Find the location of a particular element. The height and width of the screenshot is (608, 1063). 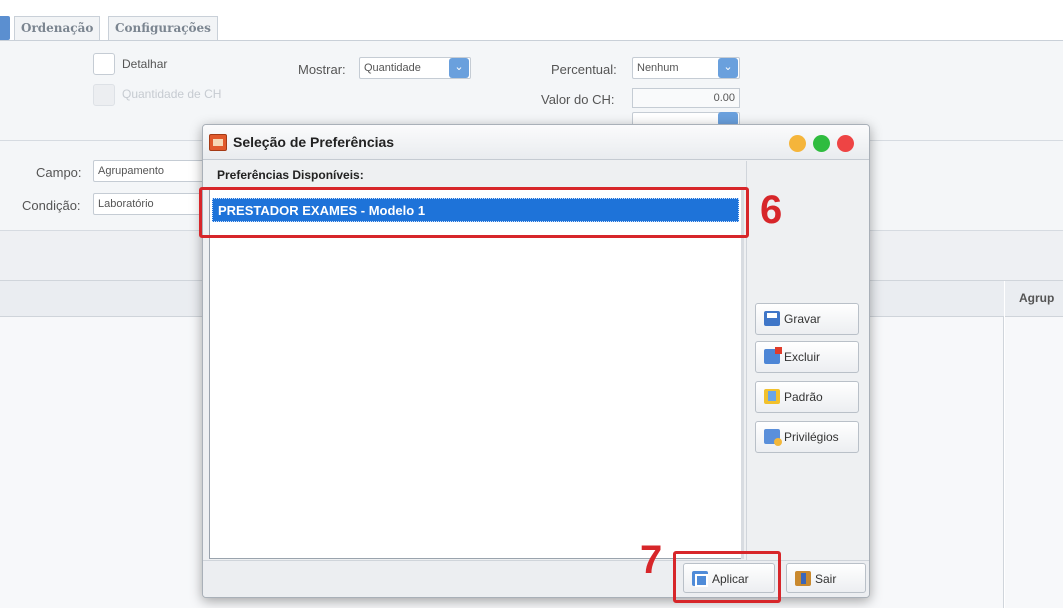

qty-ch-label: Quantidade de CH is located at coordinates (172, 94).